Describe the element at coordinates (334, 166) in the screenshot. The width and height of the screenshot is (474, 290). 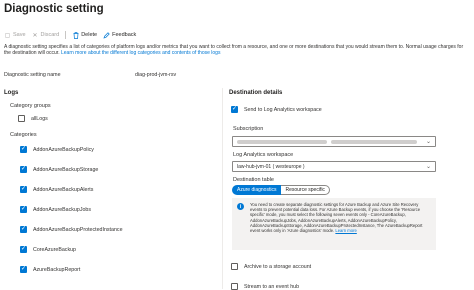
I see `workspace-dropdown: law-hub-jvm-01 ( westeurope ) ⌄` at that location.